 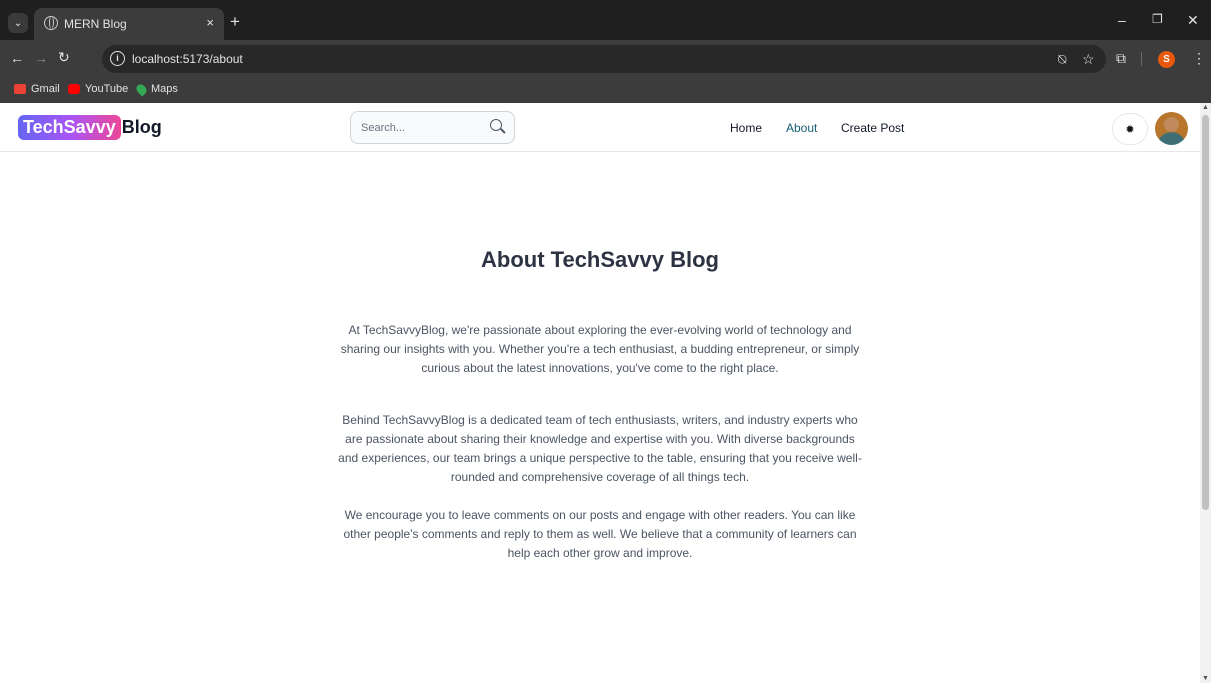 What do you see at coordinates (117, 58) in the screenshot?
I see `site-info-icon: i` at bounding box center [117, 58].